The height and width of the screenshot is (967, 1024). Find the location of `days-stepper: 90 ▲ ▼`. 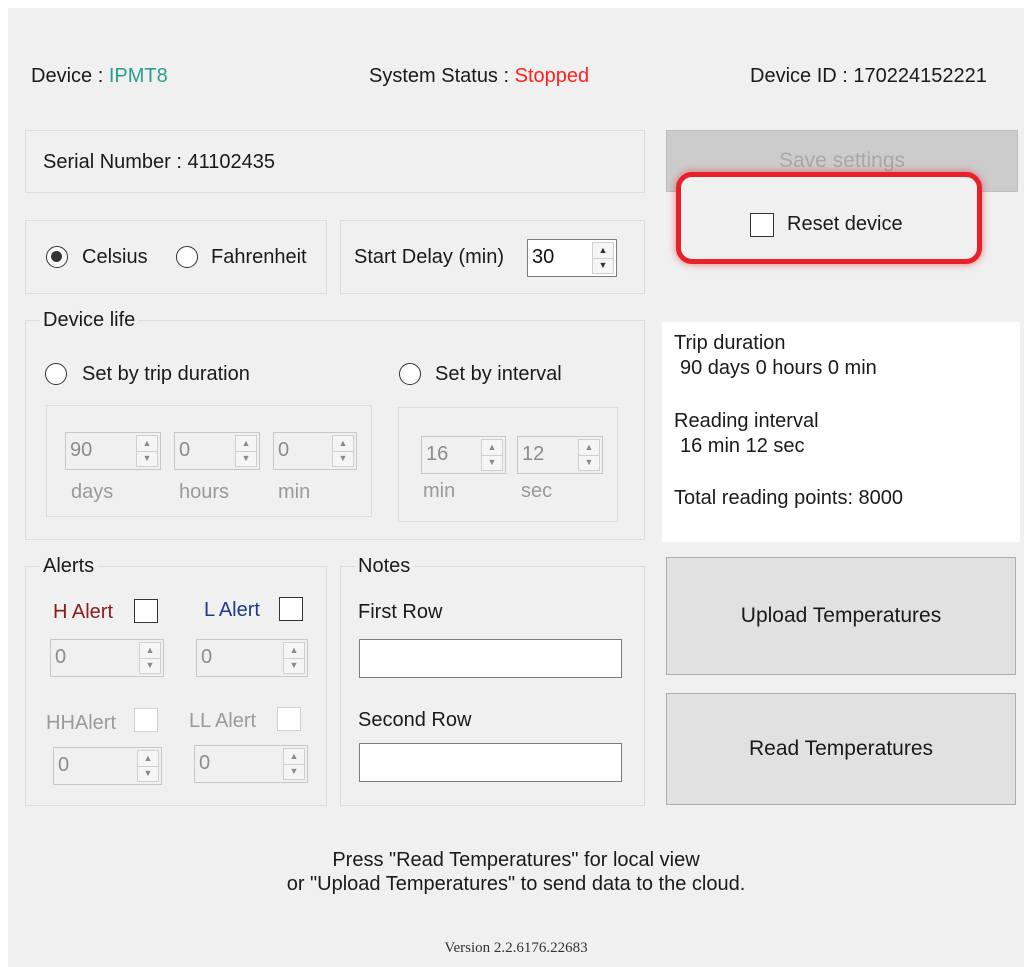

days-stepper: 90 ▲ ▼ is located at coordinates (113, 451).